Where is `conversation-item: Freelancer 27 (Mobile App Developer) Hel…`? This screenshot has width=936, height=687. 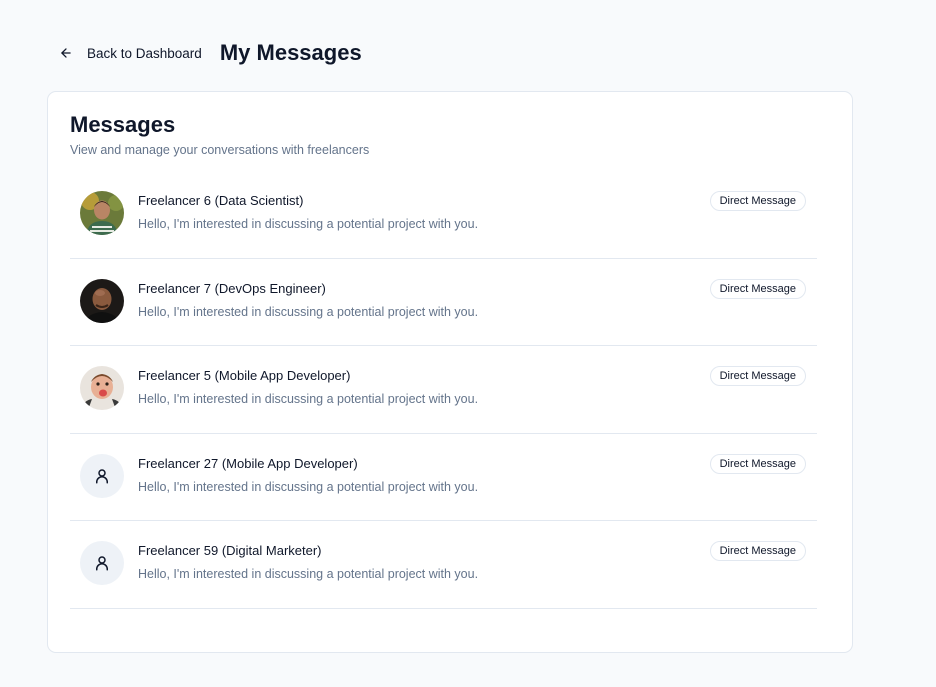
conversation-item: Freelancer 27 (Mobile App Developer) Hel… is located at coordinates (443, 477).